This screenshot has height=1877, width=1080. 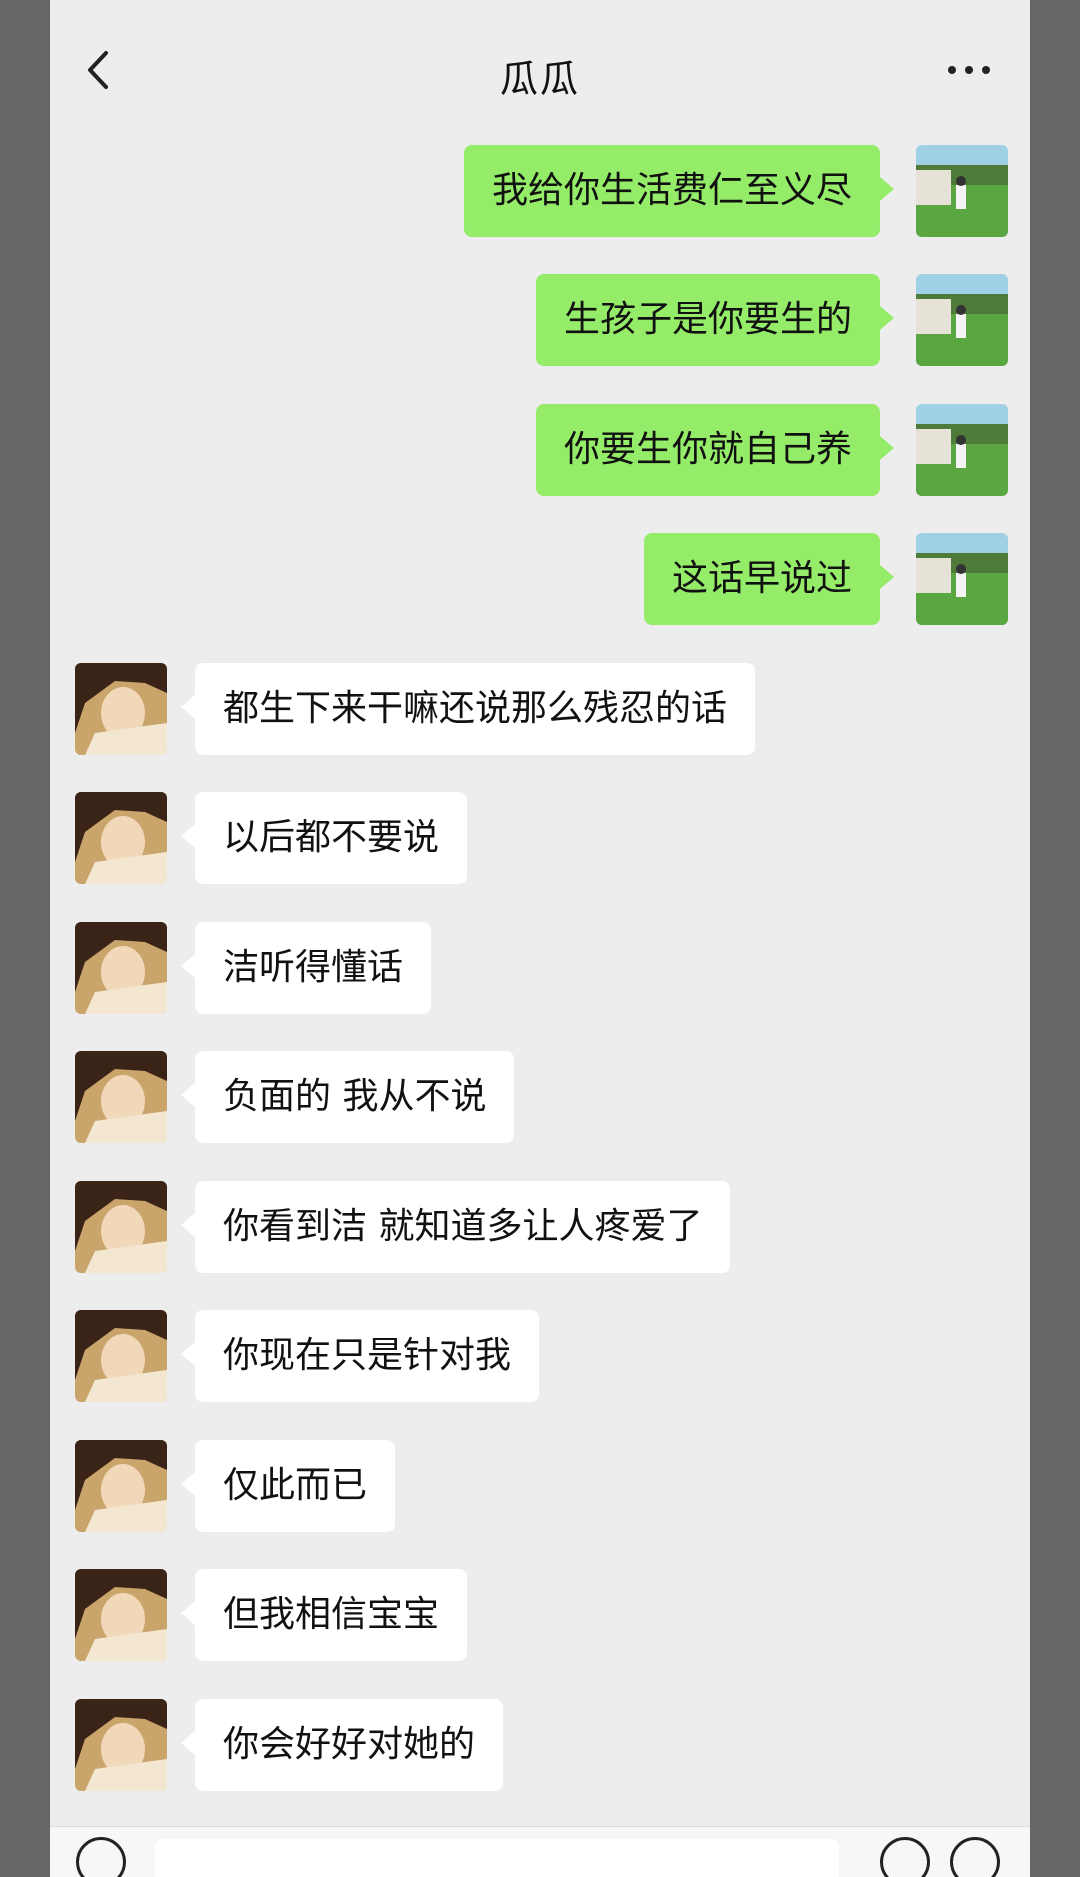 What do you see at coordinates (679, 191) in the screenshot?
I see `message-bubble: 我给你生活费仁至义尽` at bounding box center [679, 191].